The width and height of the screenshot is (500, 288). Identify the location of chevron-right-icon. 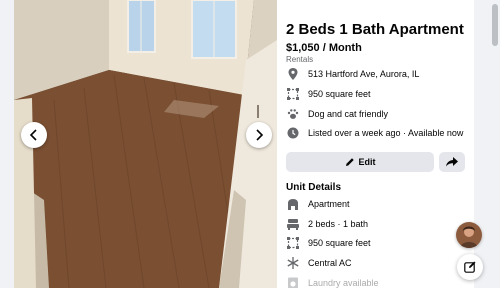
(260, 135).